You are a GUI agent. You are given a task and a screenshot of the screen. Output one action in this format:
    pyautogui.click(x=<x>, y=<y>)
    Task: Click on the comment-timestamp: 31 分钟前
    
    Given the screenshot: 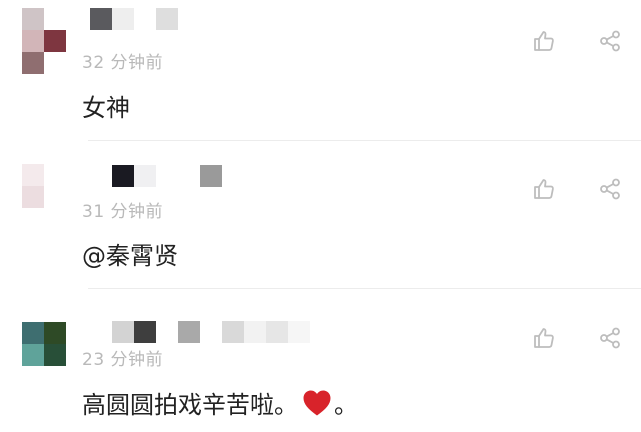 What is the action you would take?
    pyautogui.click(x=123, y=212)
    